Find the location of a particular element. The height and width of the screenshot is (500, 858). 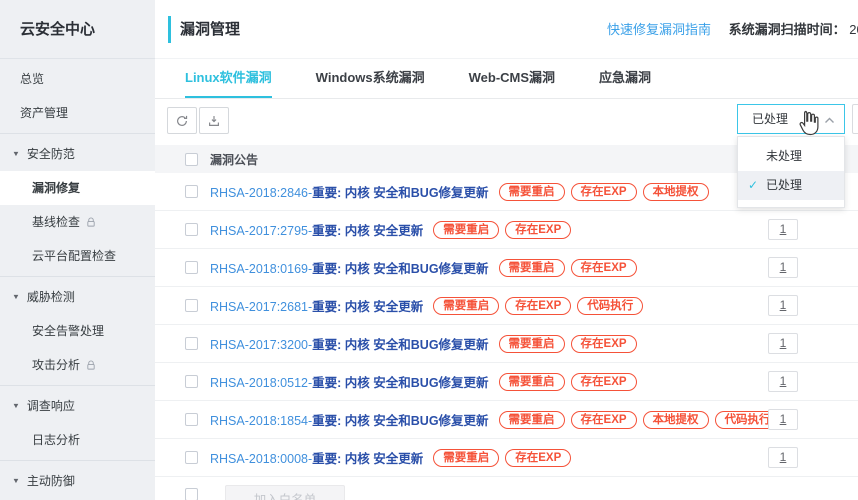

tab: Linux软件漏洞 is located at coordinates (228, 78).